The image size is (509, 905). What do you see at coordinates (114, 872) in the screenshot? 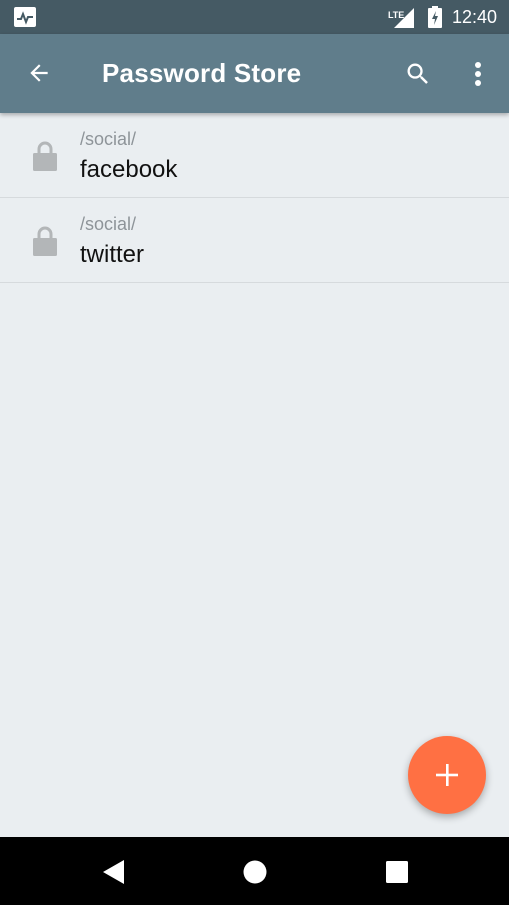
I see `nav-back-triangle-icon` at bounding box center [114, 872].